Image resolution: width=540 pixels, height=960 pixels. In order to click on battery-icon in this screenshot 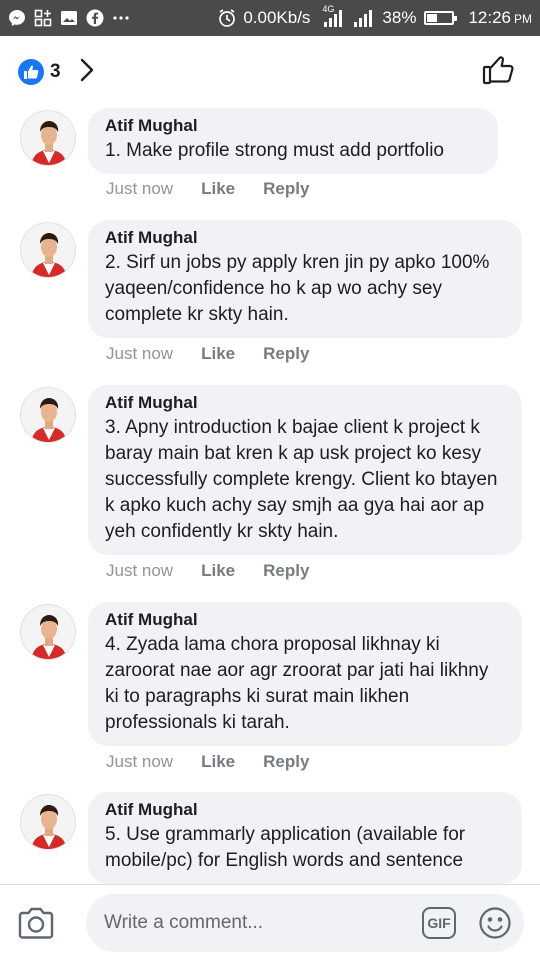, I will do `click(441, 18)`.